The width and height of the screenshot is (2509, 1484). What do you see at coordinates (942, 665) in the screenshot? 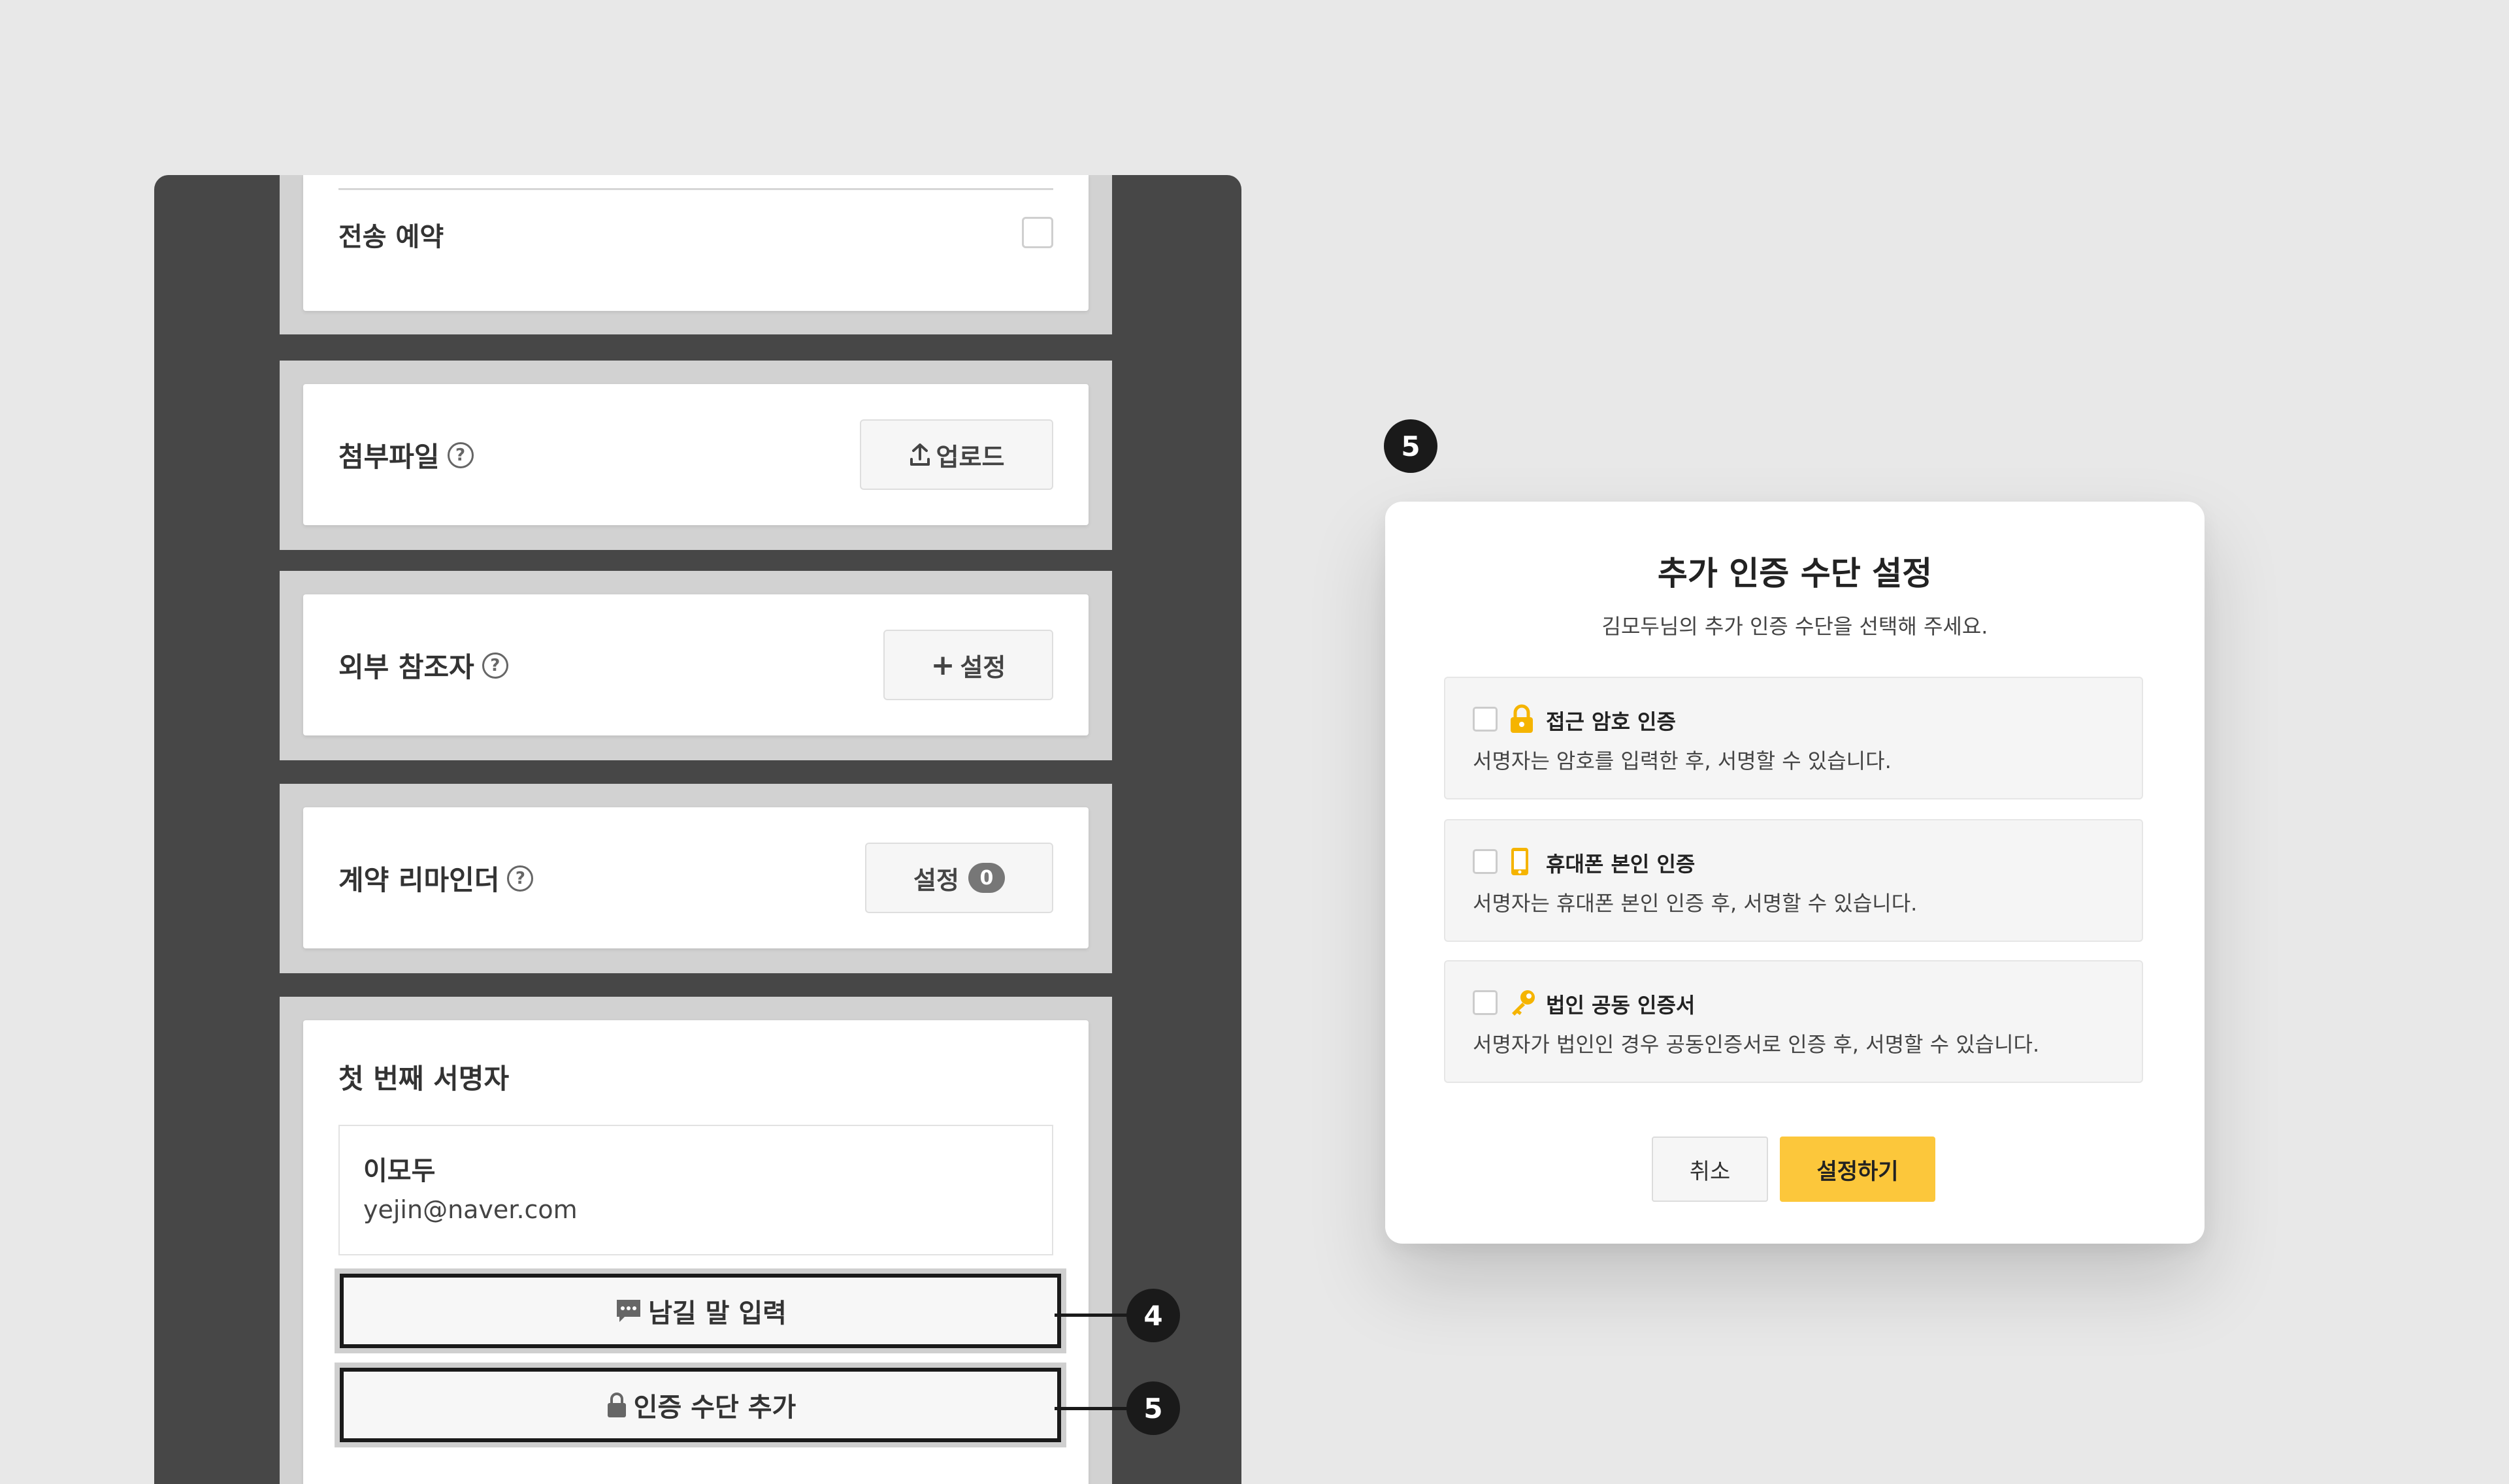
I see `plus-icon: +` at bounding box center [942, 665].